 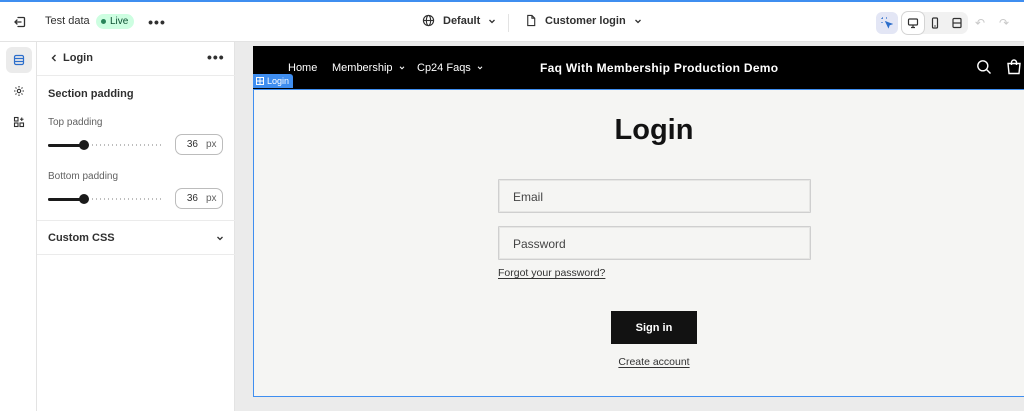 I want to click on email-field: Email, so click(x=654, y=196).